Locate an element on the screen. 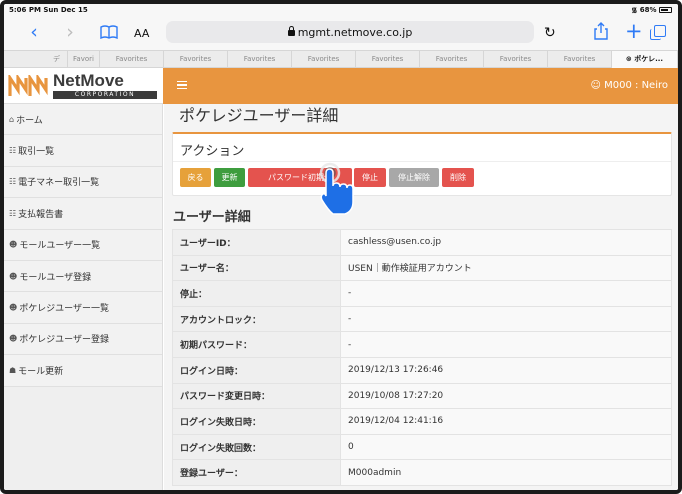  sidebar-item-mall-users: ☻ モールユーザー一覧 is located at coordinates (83, 245).